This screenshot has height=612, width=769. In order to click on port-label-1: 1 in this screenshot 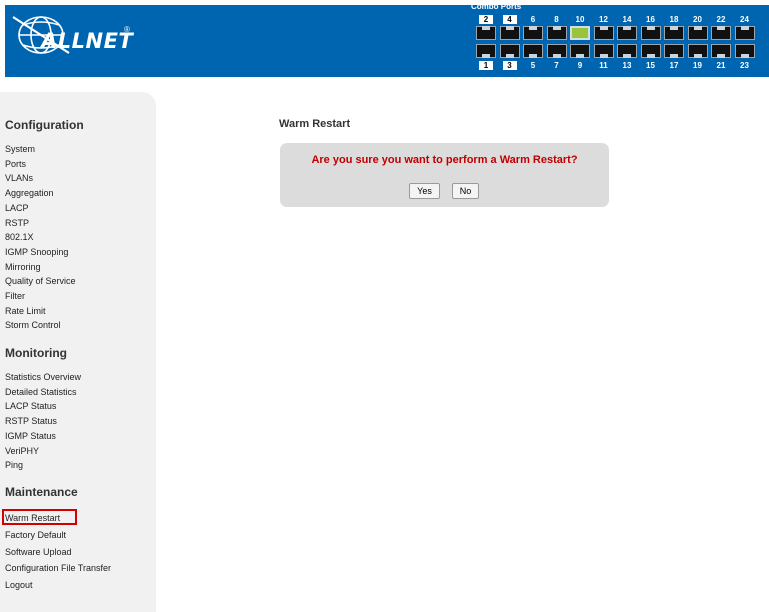, I will do `click(486, 65)`.